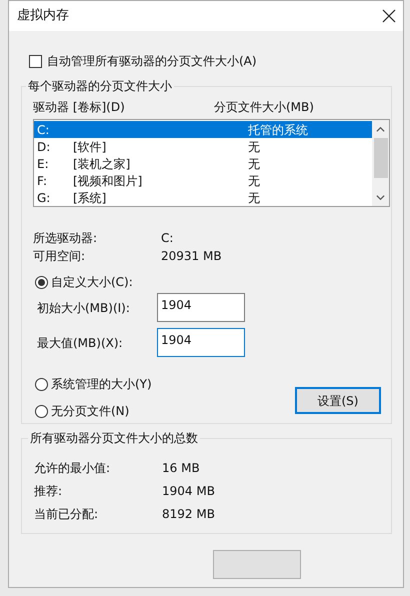 The height and width of the screenshot is (596, 410). Describe the element at coordinates (203, 180) in the screenshot. I see `drive-row: F: [视频和图片] 无` at that location.